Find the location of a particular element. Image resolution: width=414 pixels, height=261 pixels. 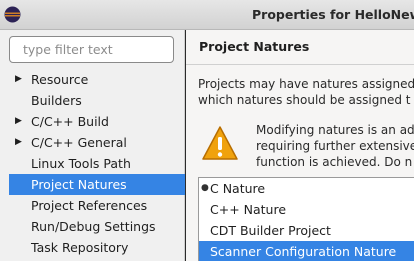

nature-label: Scanner Configuration Nature is located at coordinates (303, 251).